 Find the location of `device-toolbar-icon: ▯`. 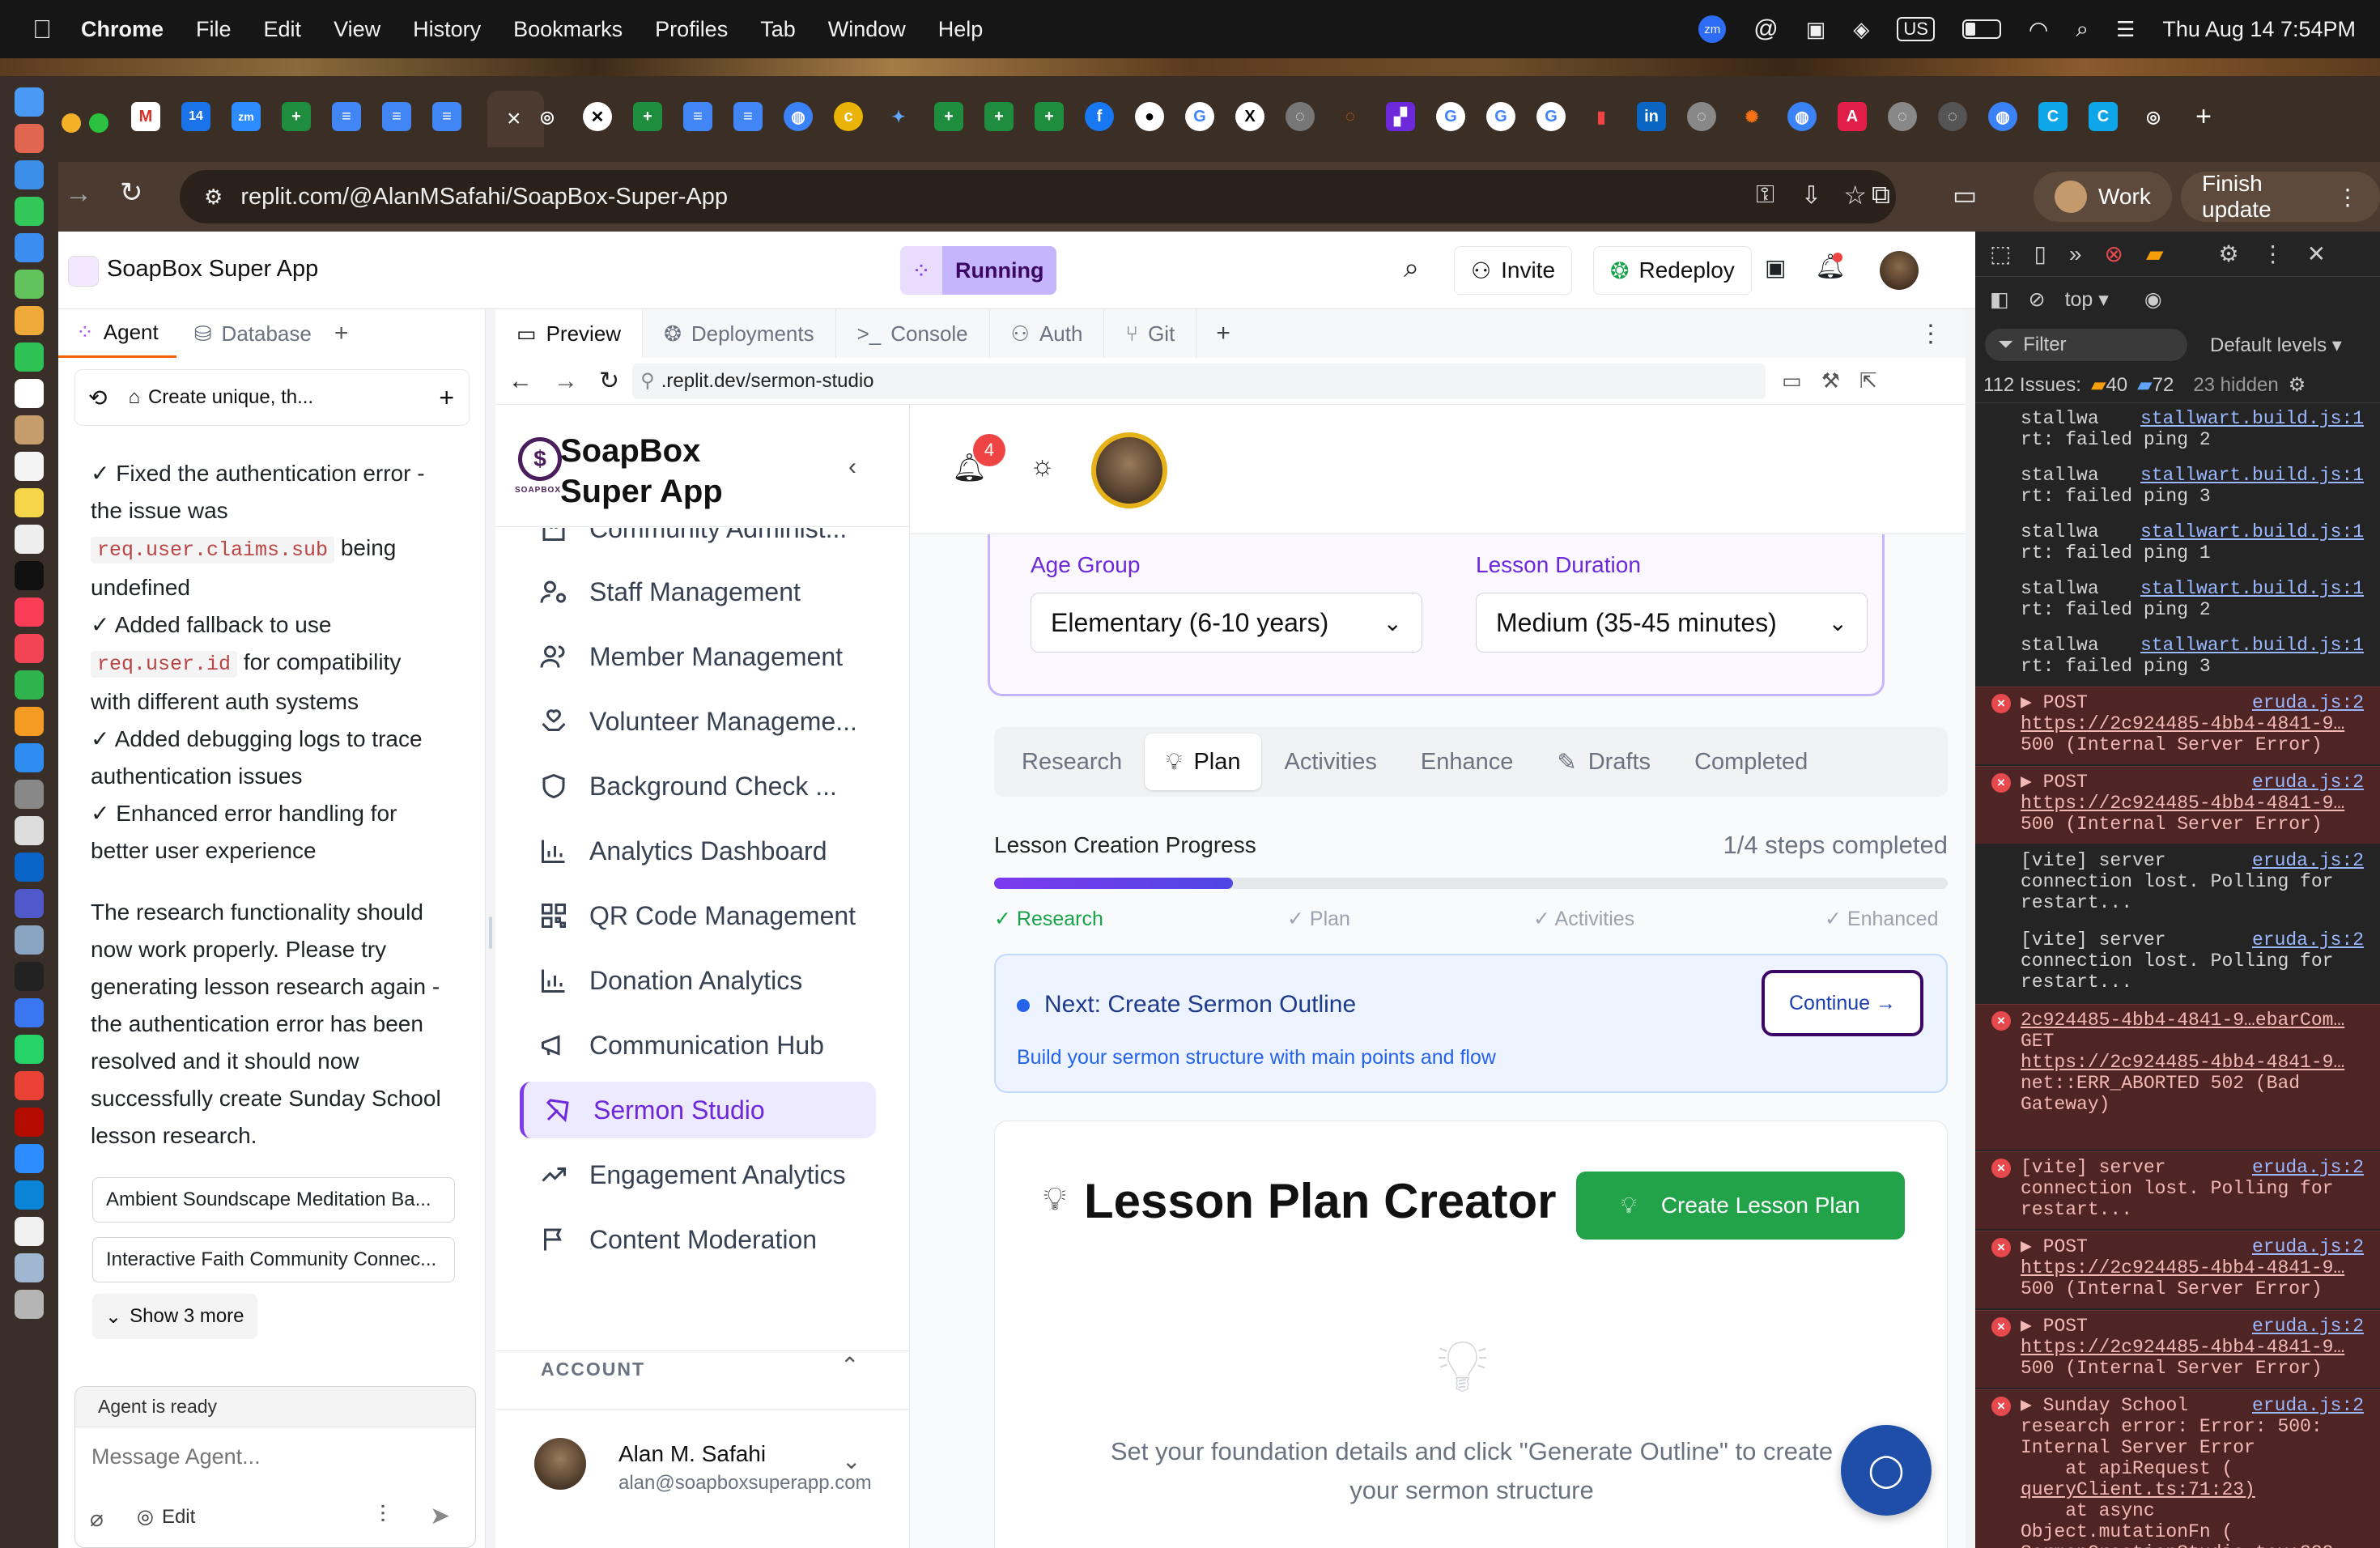

device-toolbar-icon: ▯ is located at coordinates (2040, 254).